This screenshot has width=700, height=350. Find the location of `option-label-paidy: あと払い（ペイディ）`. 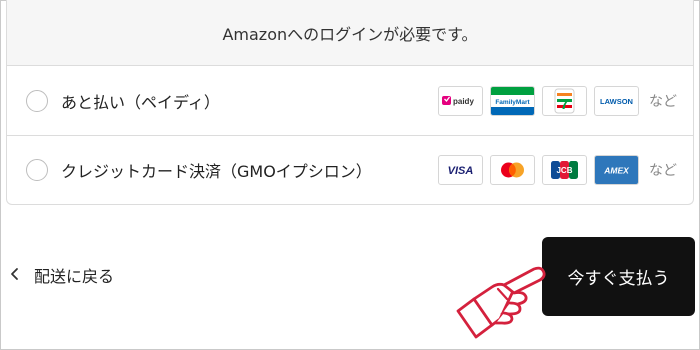

option-label-paidy: あと払い（ペイディ） is located at coordinates (140, 102).